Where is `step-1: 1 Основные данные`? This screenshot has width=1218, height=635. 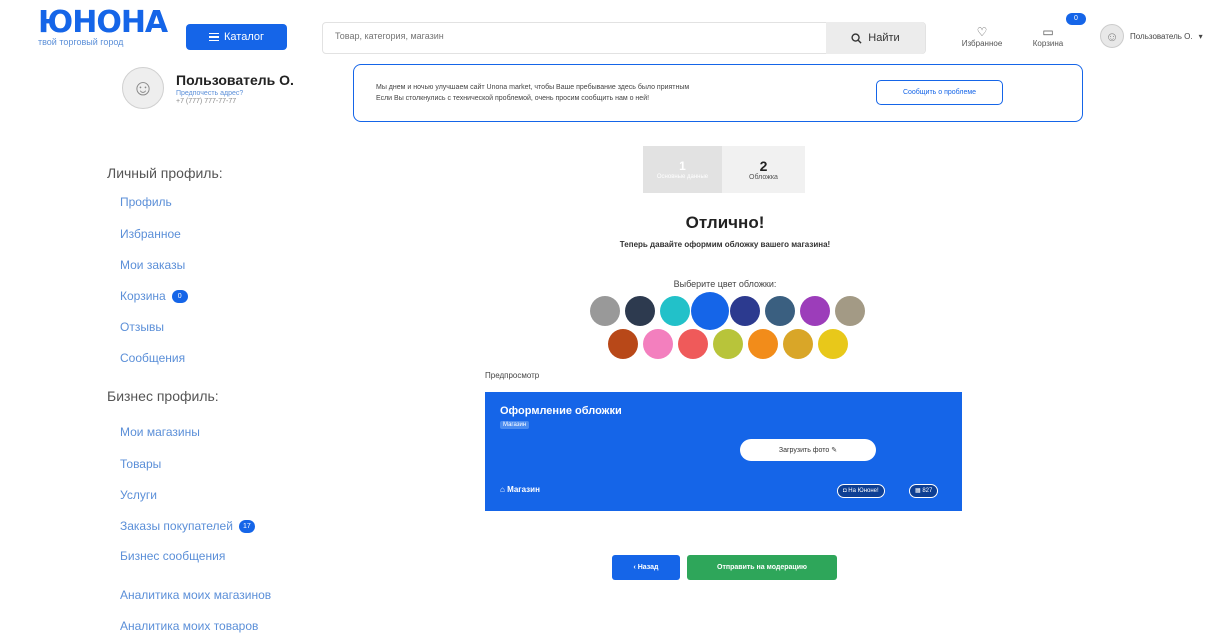
step-1: 1 Основные данные is located at coordinates (682, 169).